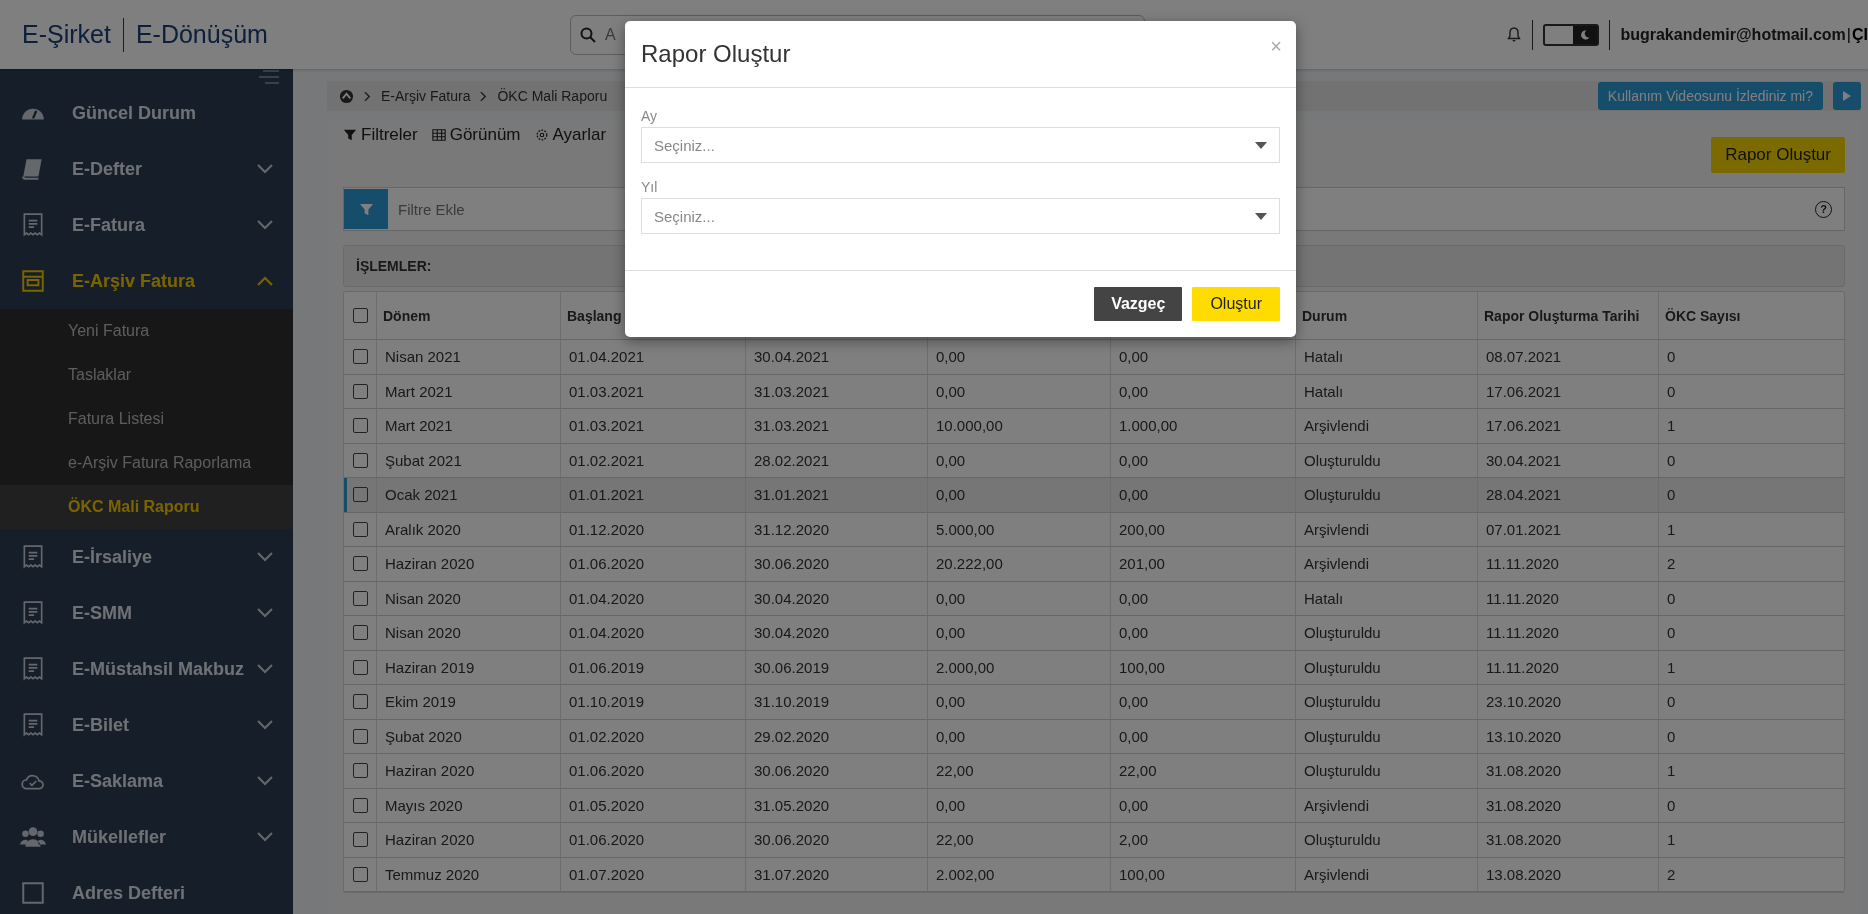 The width and height of the screenshot is (1868, 914). Describe the element at coordinates (1524, 495) in the screenshot. I see `table-cell: 28.04.2021` at that location.